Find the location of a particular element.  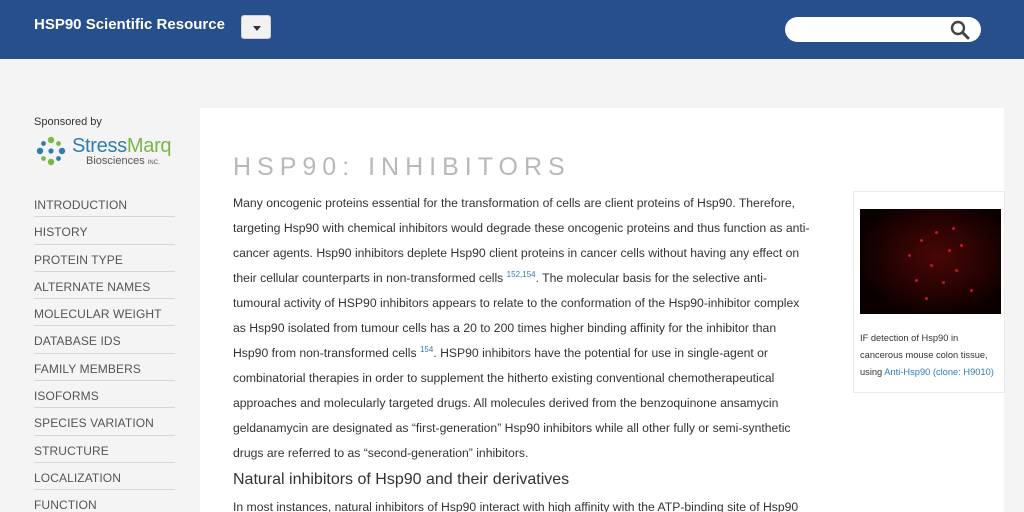

sidebar-item-function: FUNCTION is located at coordinates (104, 501).